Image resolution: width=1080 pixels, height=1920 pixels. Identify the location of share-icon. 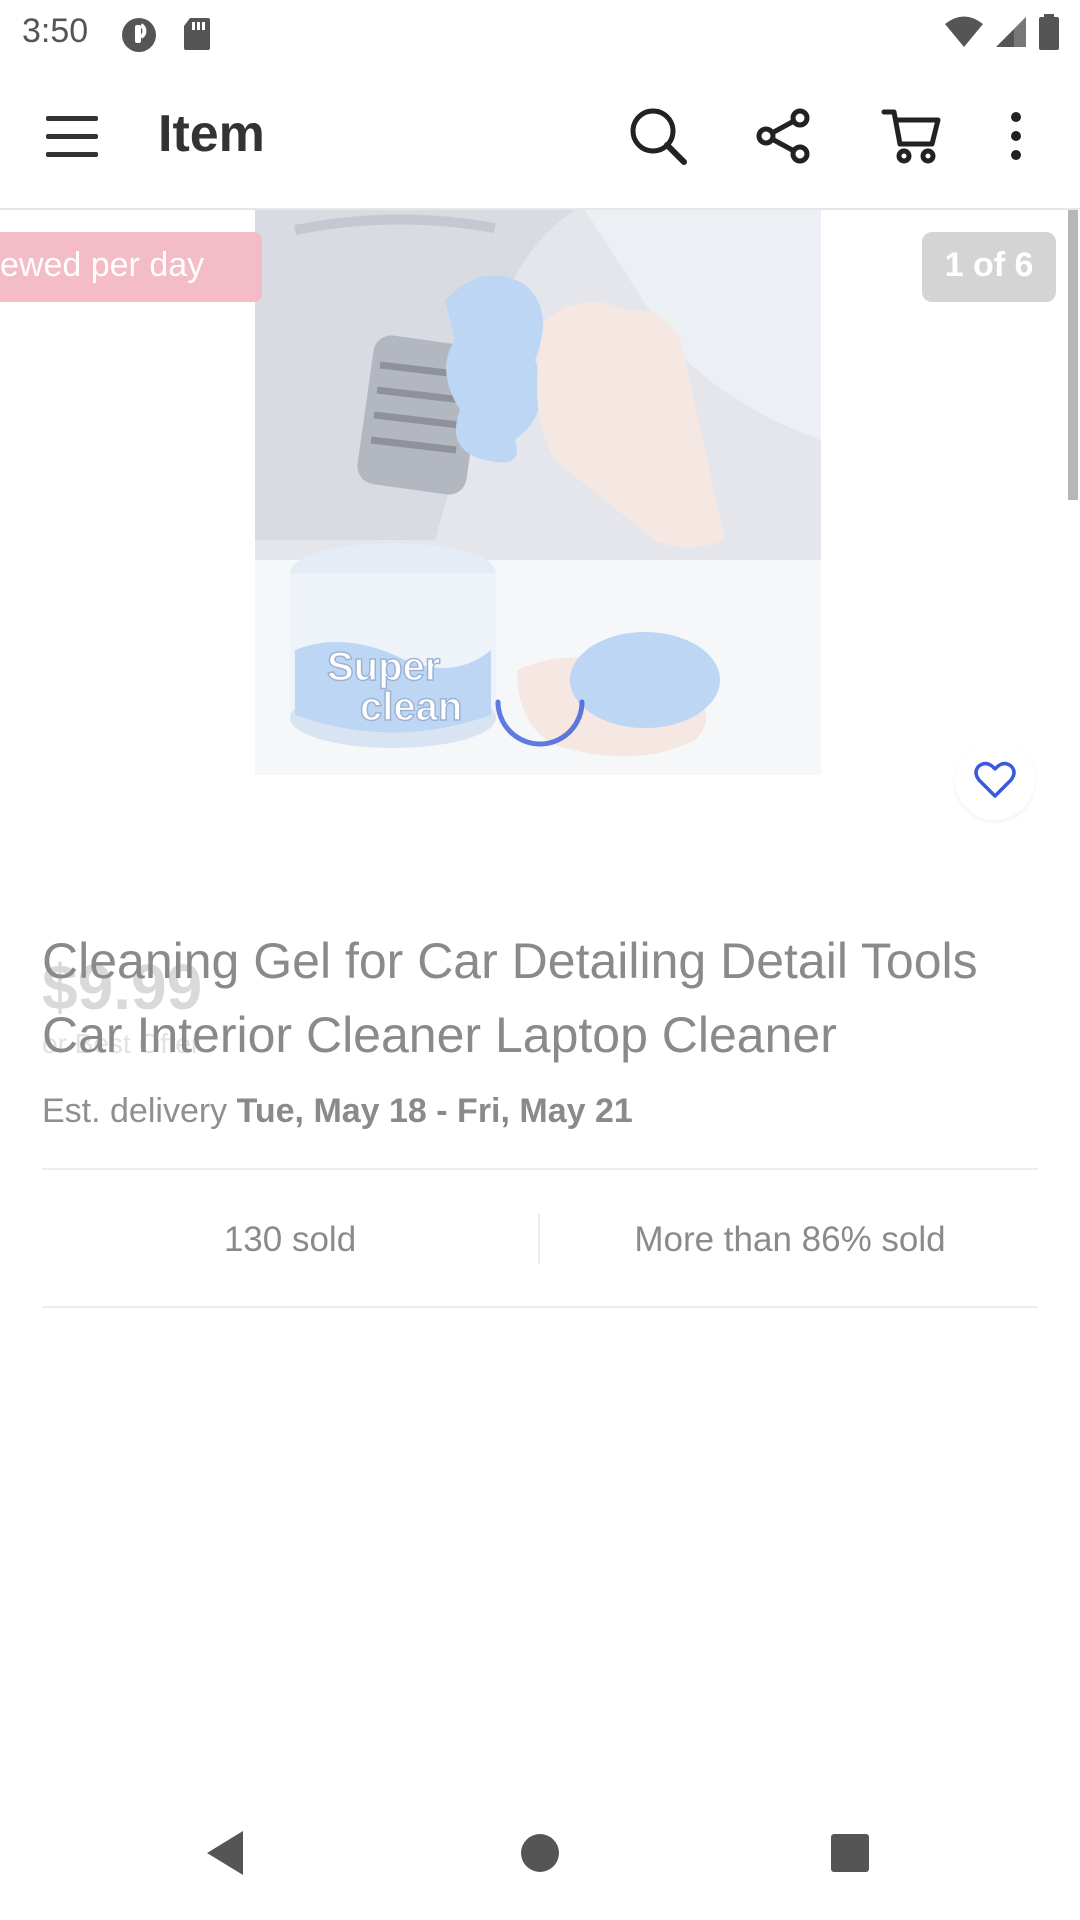
(783, 136).